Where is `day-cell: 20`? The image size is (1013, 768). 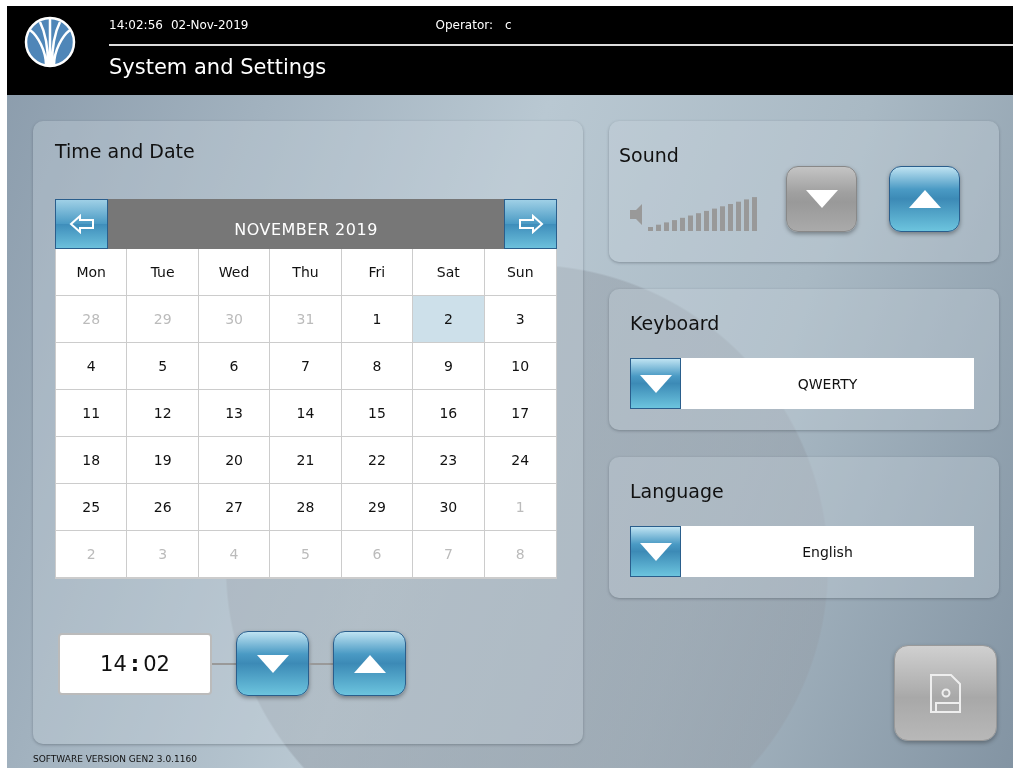 day-cell: 20 is located at coordinates (234, 460).